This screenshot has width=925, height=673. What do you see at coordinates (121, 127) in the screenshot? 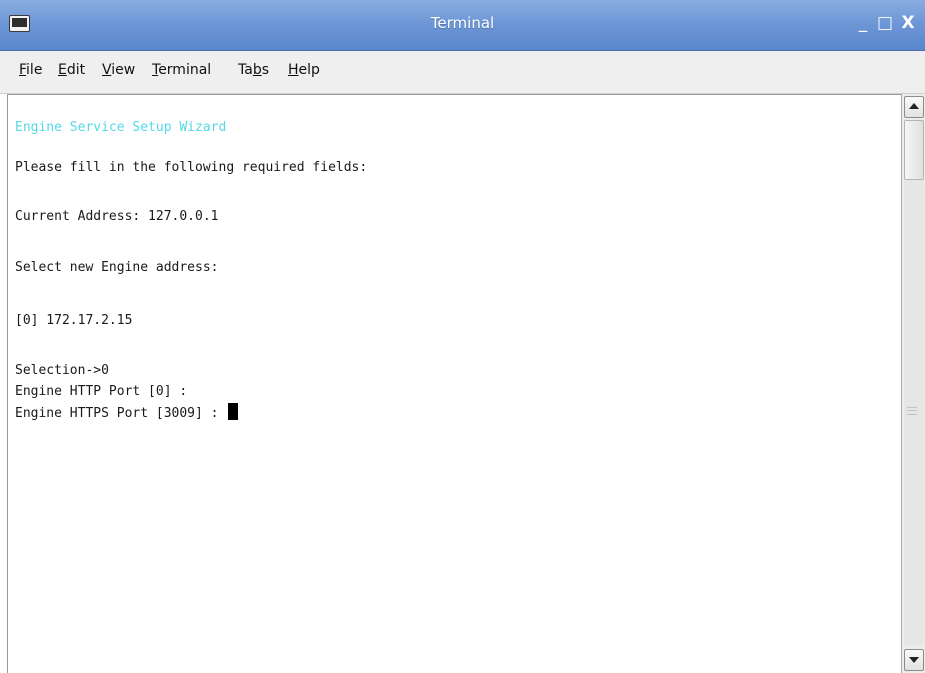
I see `wizard-heading: Engine Service Setup Wizard` at bounding box center [121, 127].